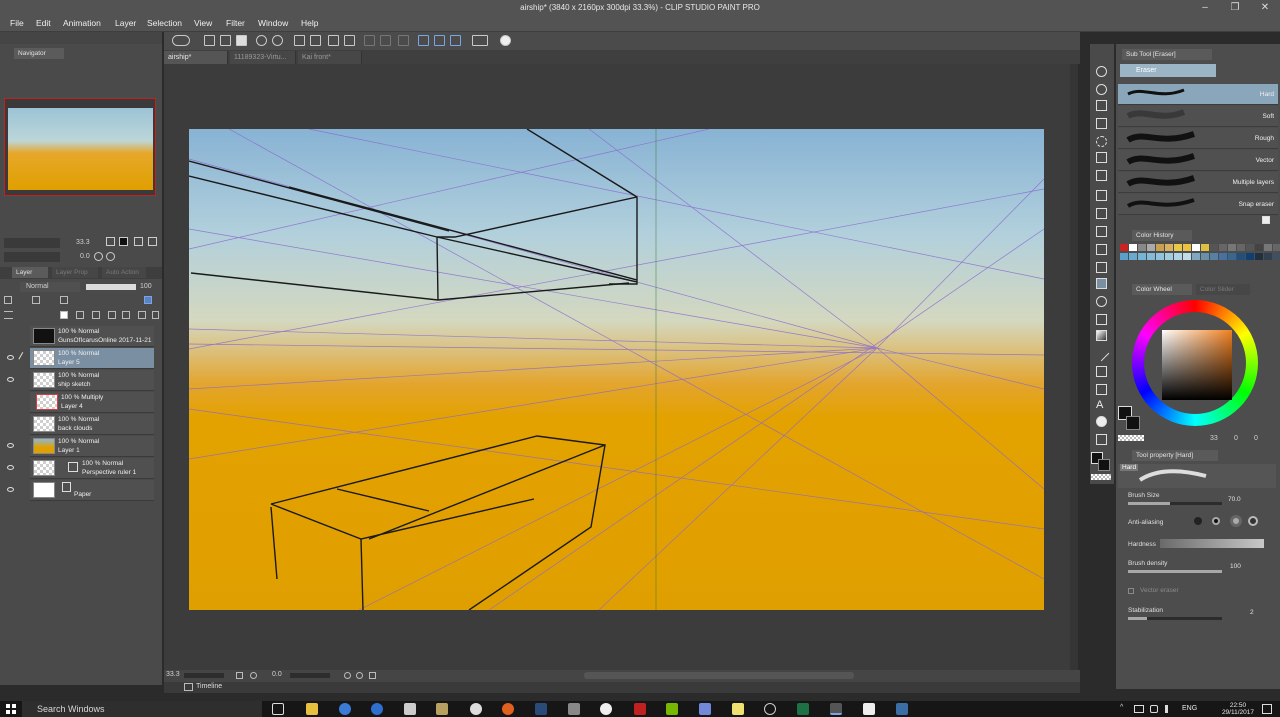  What do you see at coordinates (36, 300) in the screenshot?
I see `lock-icon` at bounding box center [36, 300].